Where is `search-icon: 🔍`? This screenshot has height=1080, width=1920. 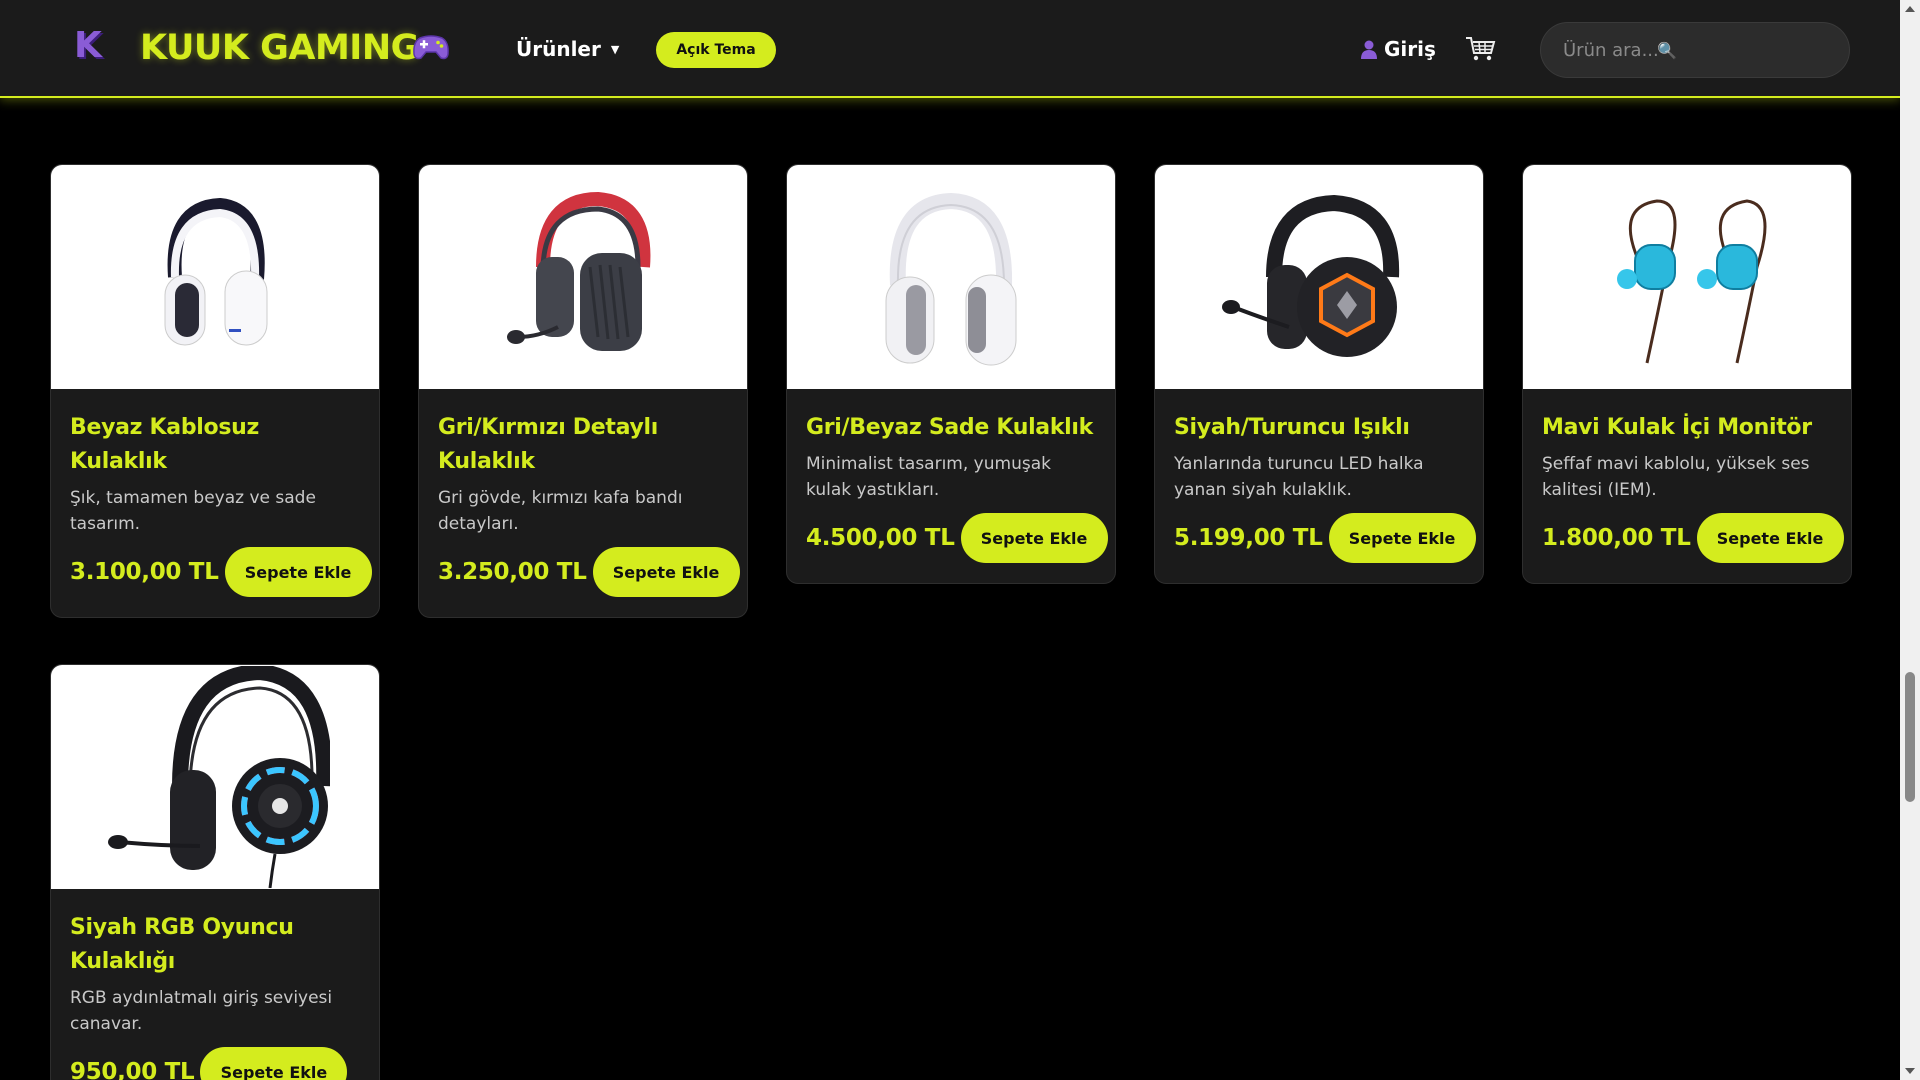 search-icon: 🔍 is located at coordinates (1667, 50).